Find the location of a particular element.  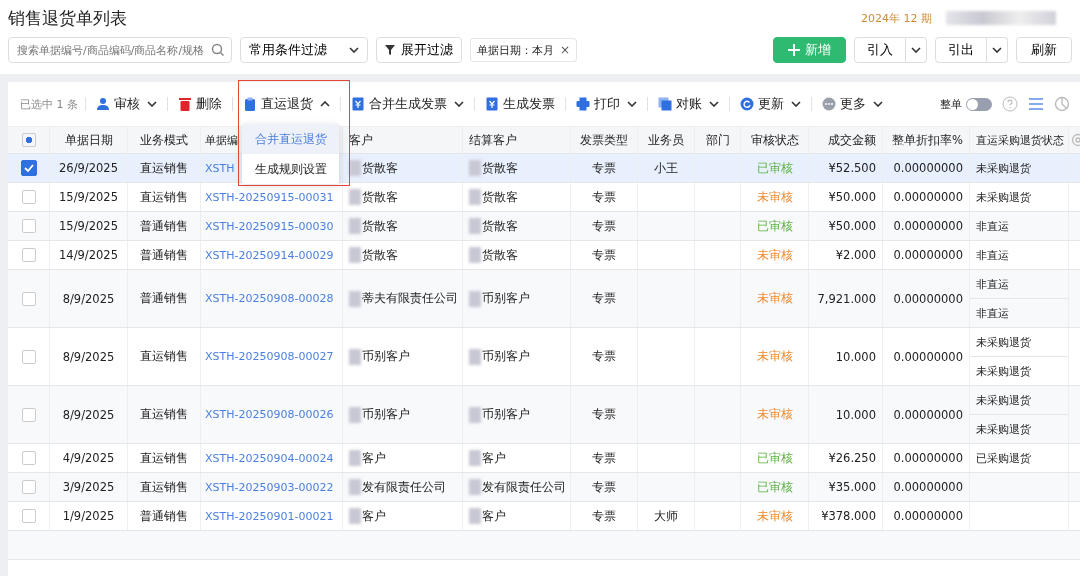

document-number-link: XSTH-20250908-00026 is located at coordinates (269, 414).